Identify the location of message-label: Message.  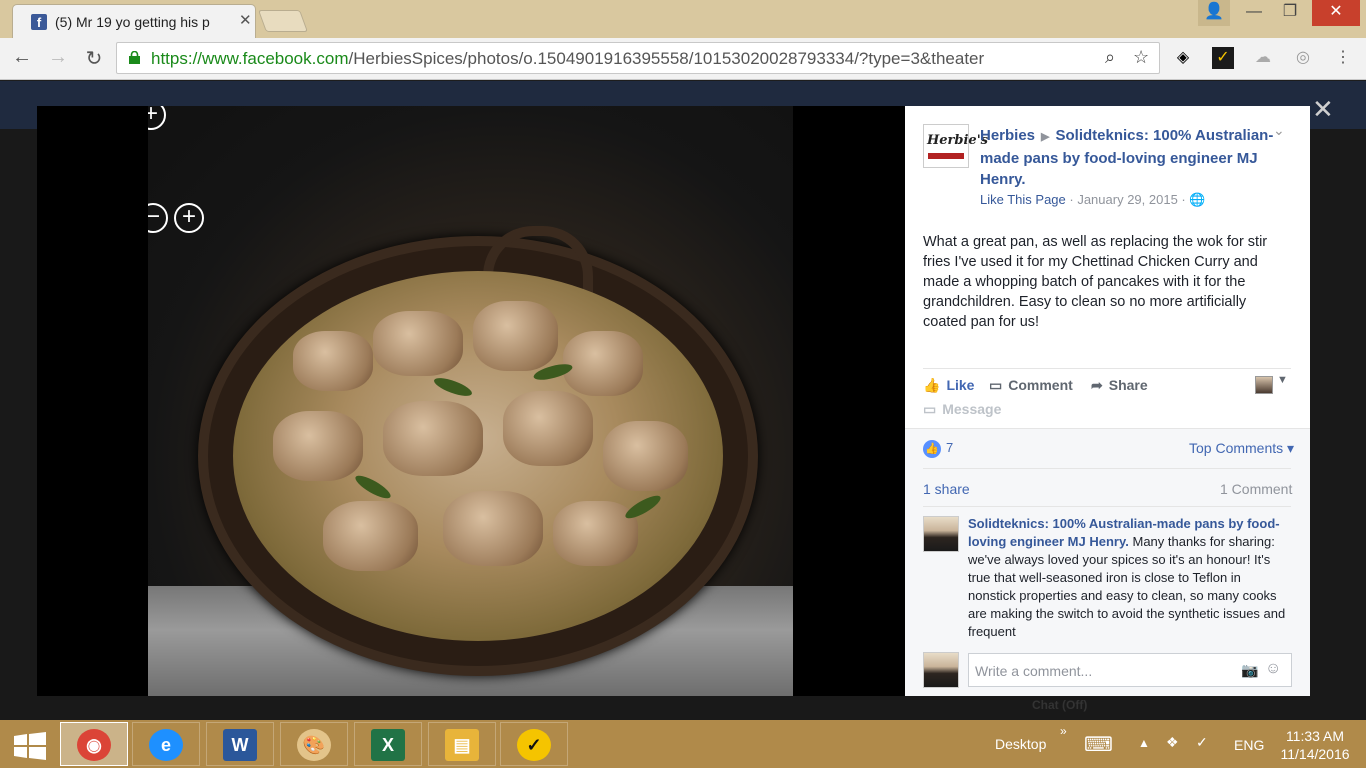
(972, 409).